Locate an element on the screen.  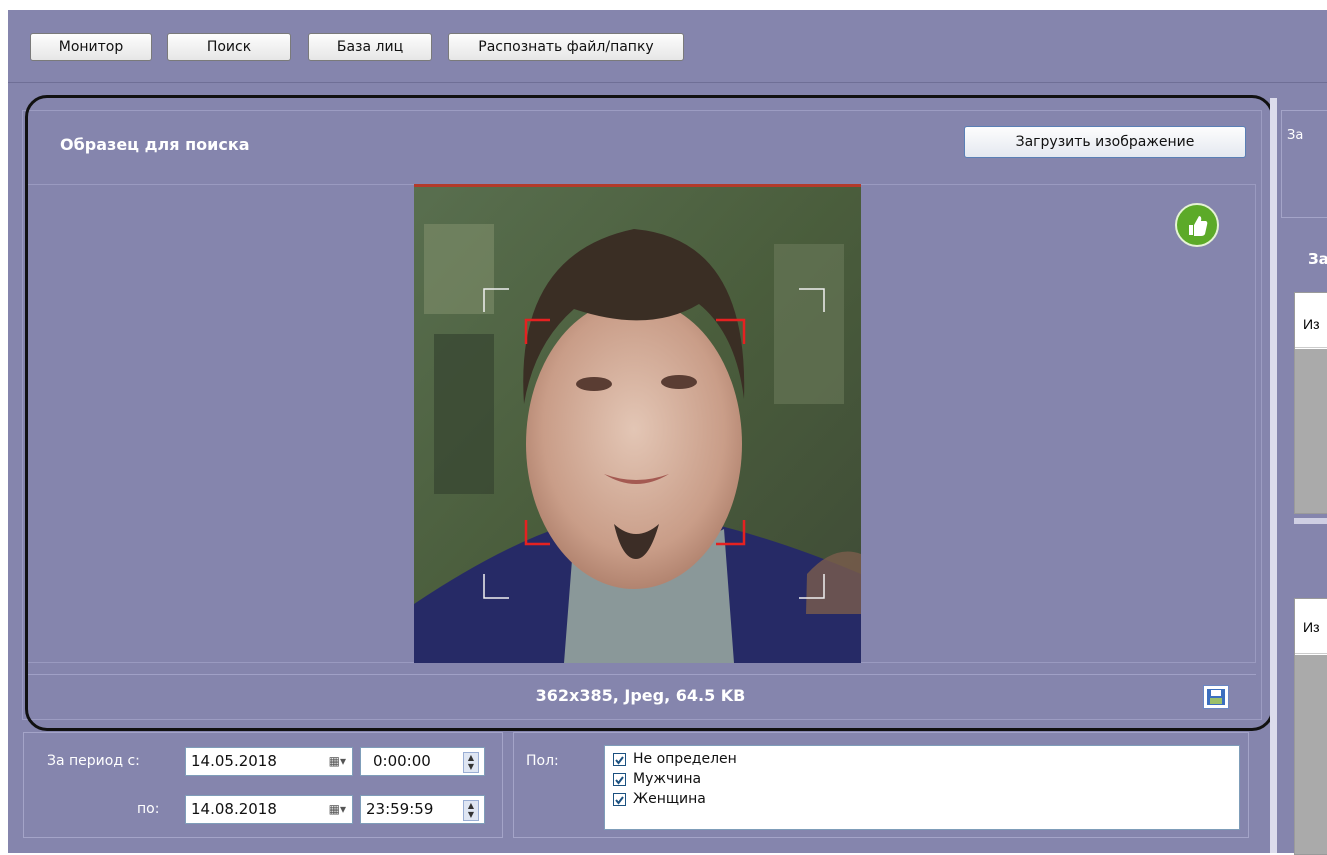
image-info-bar: 362x385, Jpeg, 64.5 KB is located at coordinates (640, 696).